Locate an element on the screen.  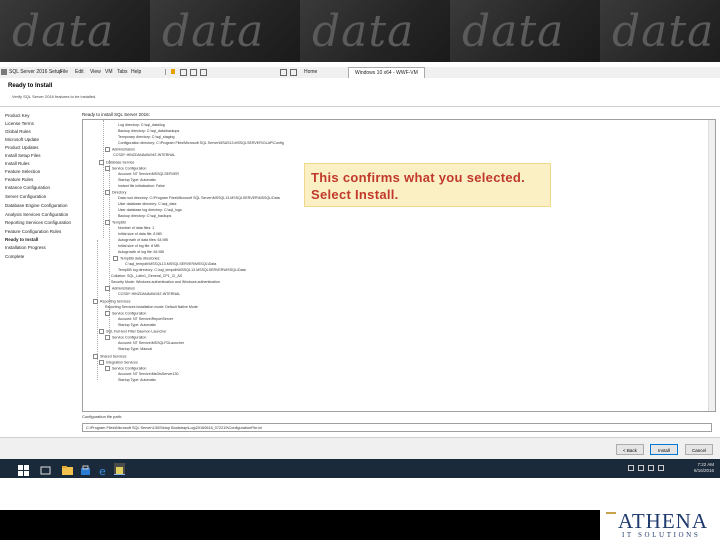
start-icon is located at coordinates (23, 469).